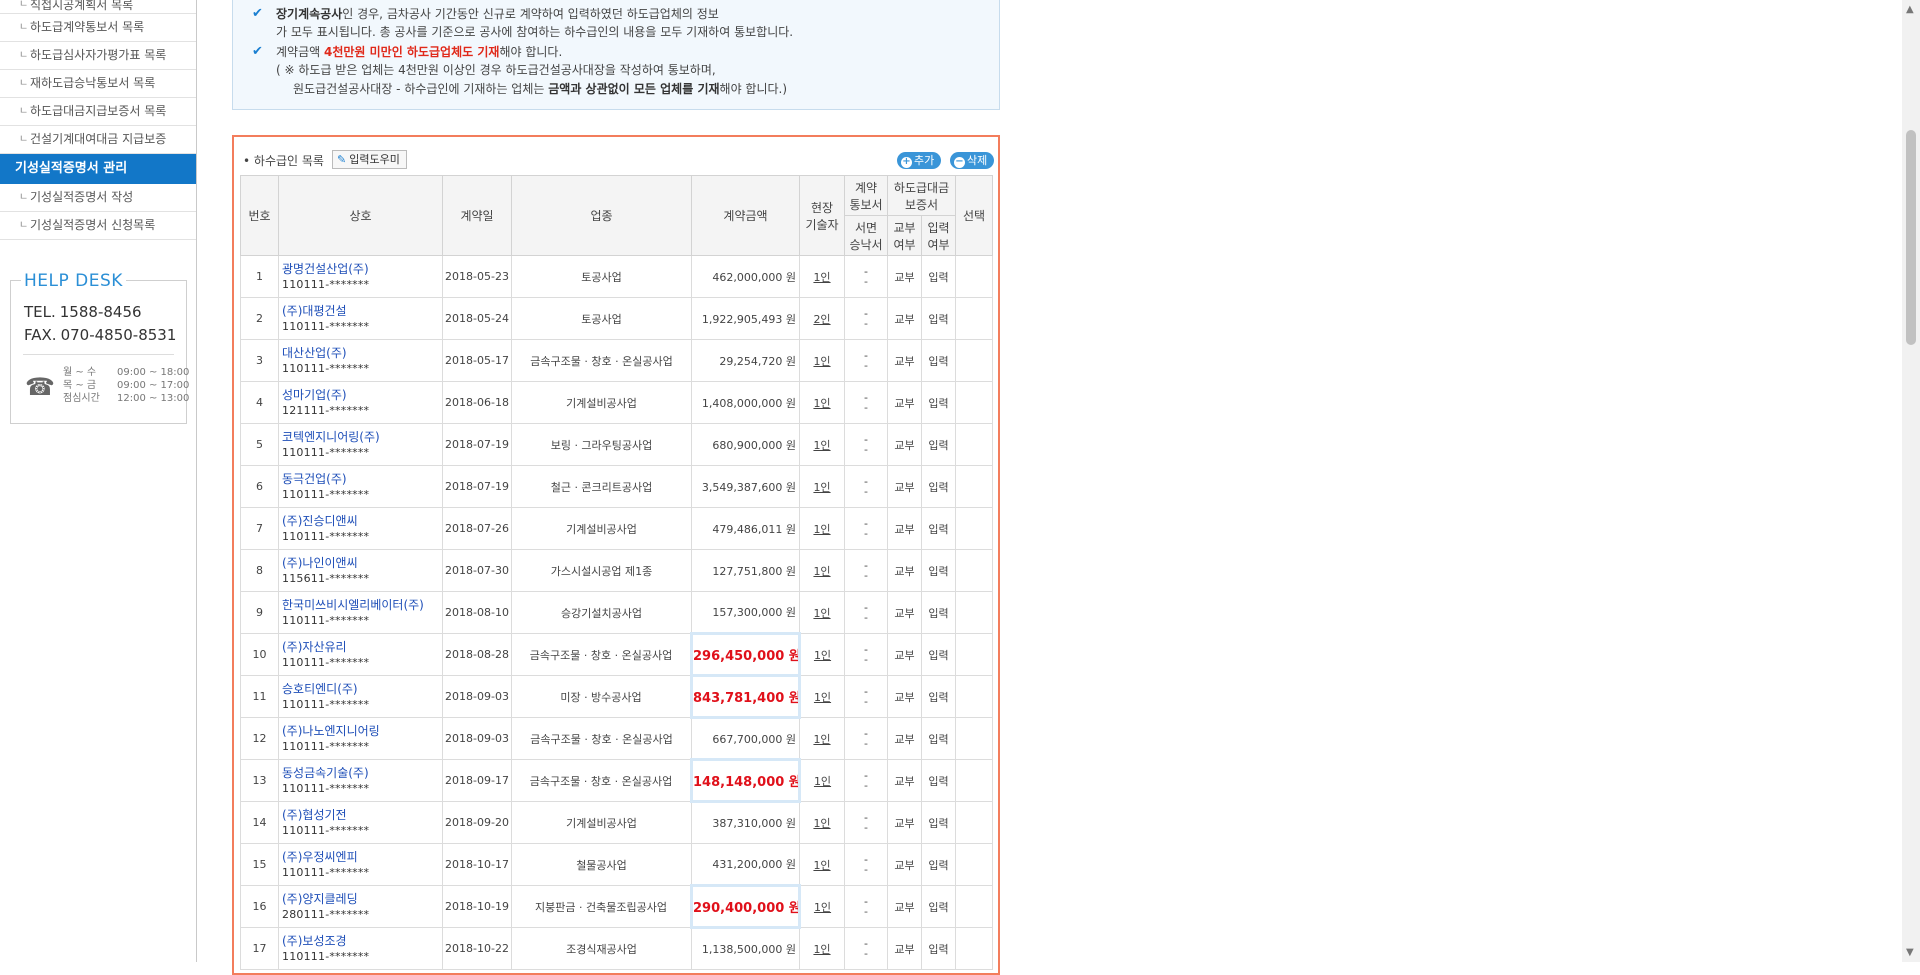 Image resolution: width=1920 pixels, height=975 pixels. I want to click on row-company: 광명건설산업(주) 110111-*******, so click(360, 276).